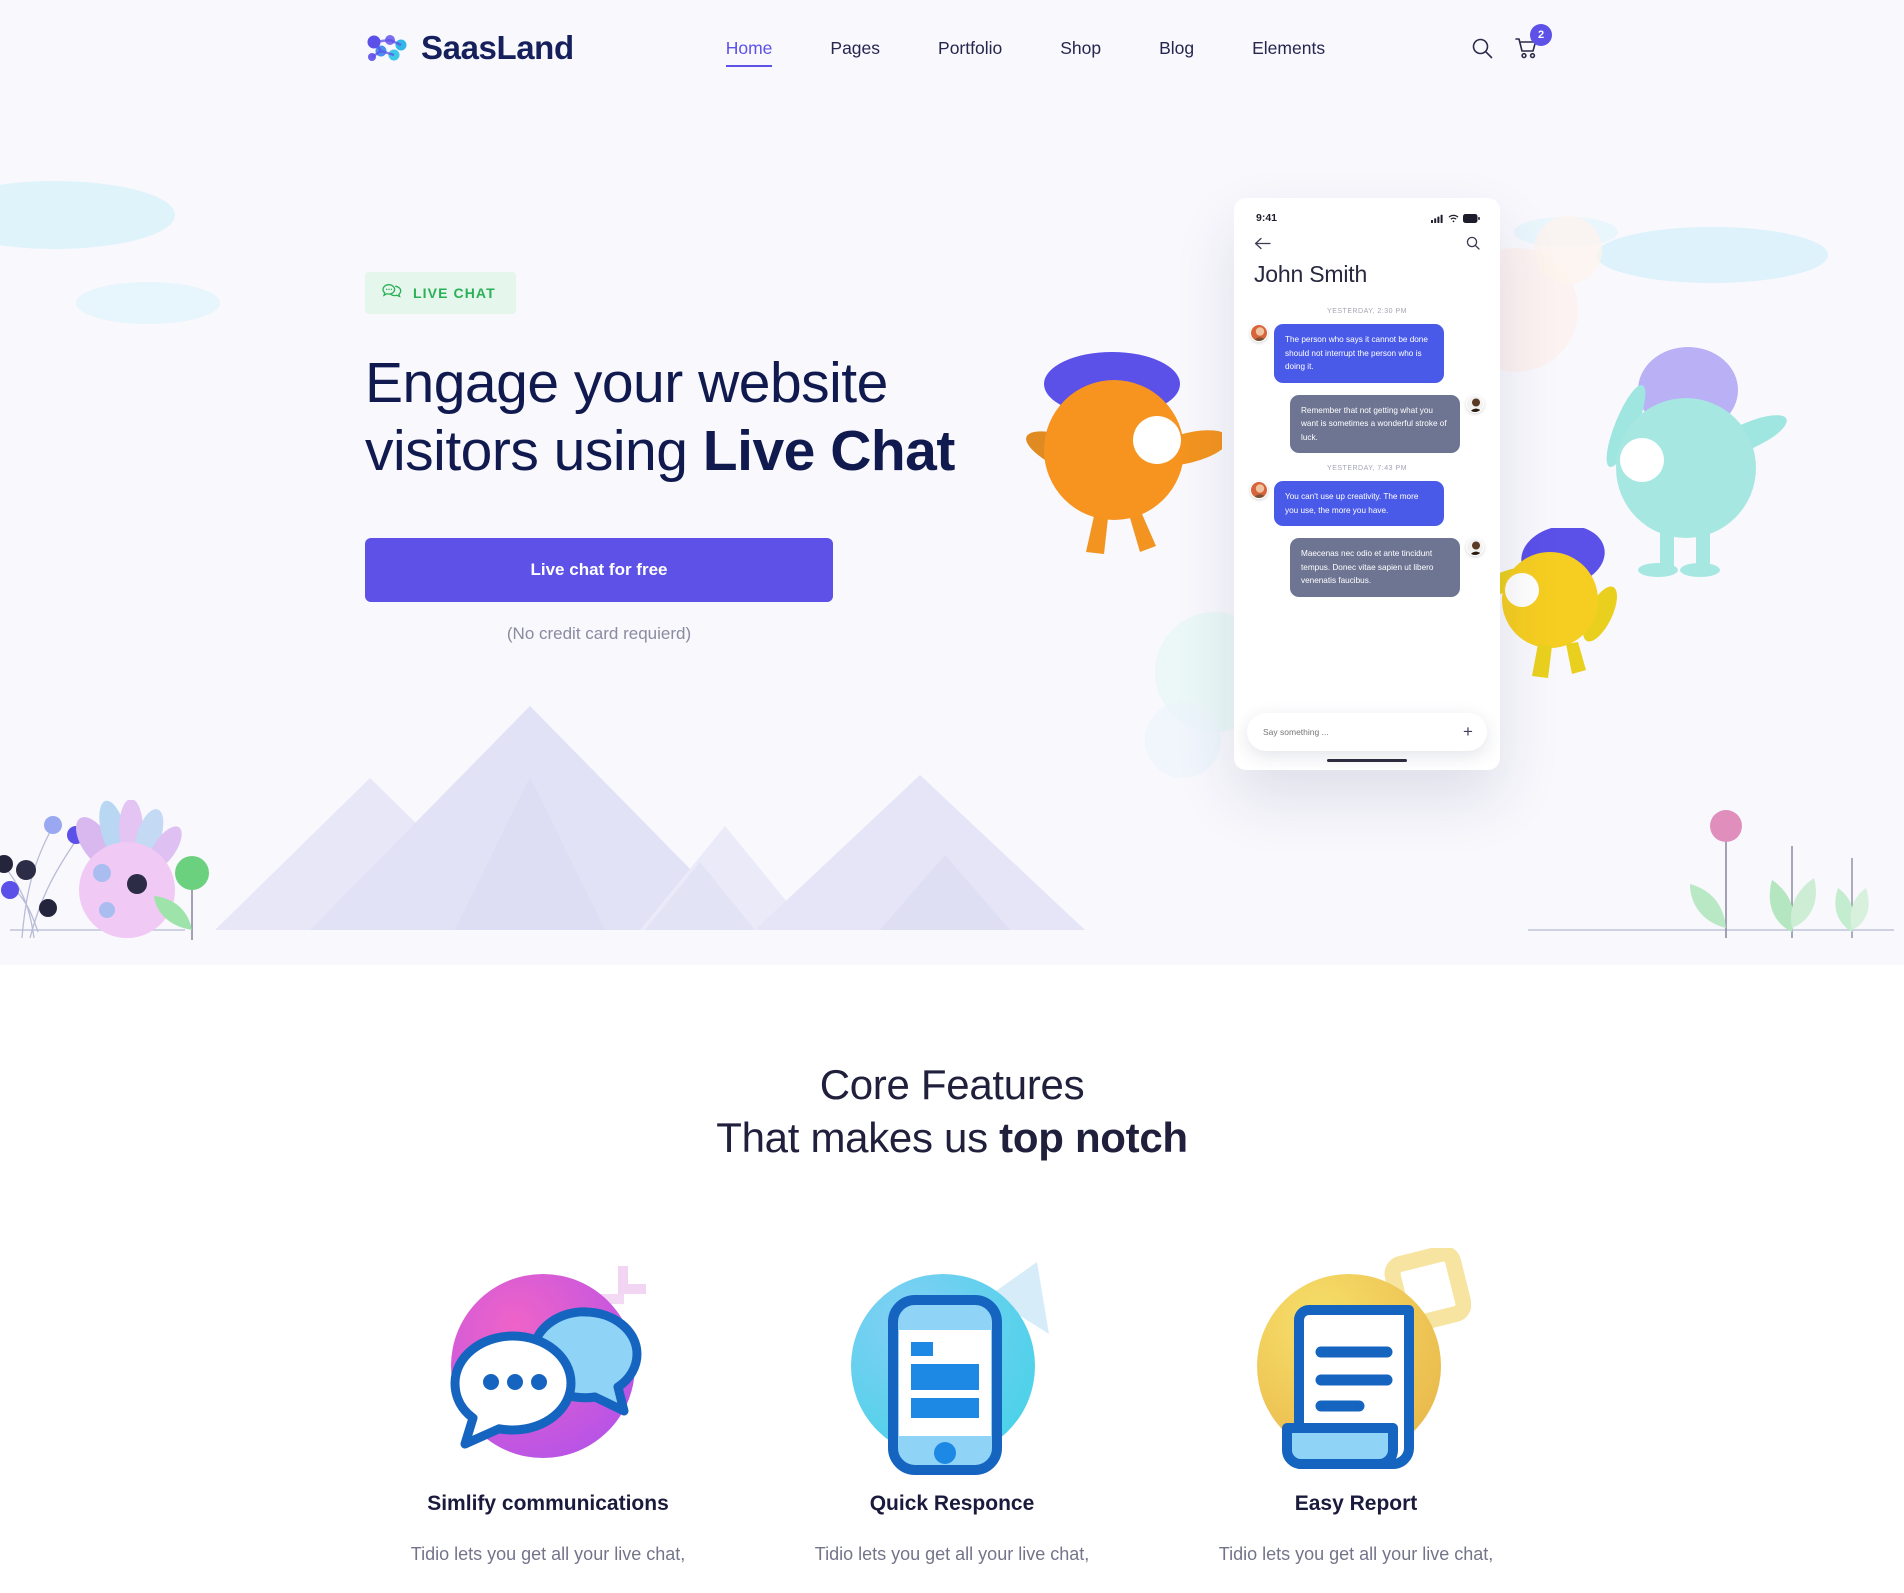 Image resolution: width=1904 pixels, height=1593 pixels. I want to click on cart-icon: 2, so click(1533, 41).